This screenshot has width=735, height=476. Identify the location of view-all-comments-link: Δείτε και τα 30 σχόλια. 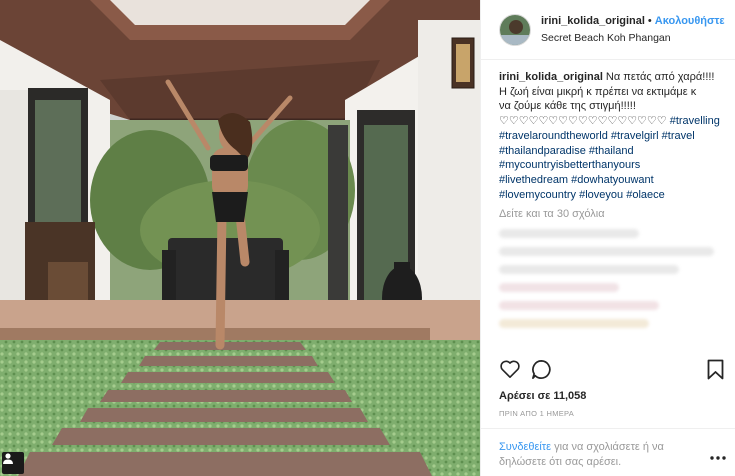
(608, 214).